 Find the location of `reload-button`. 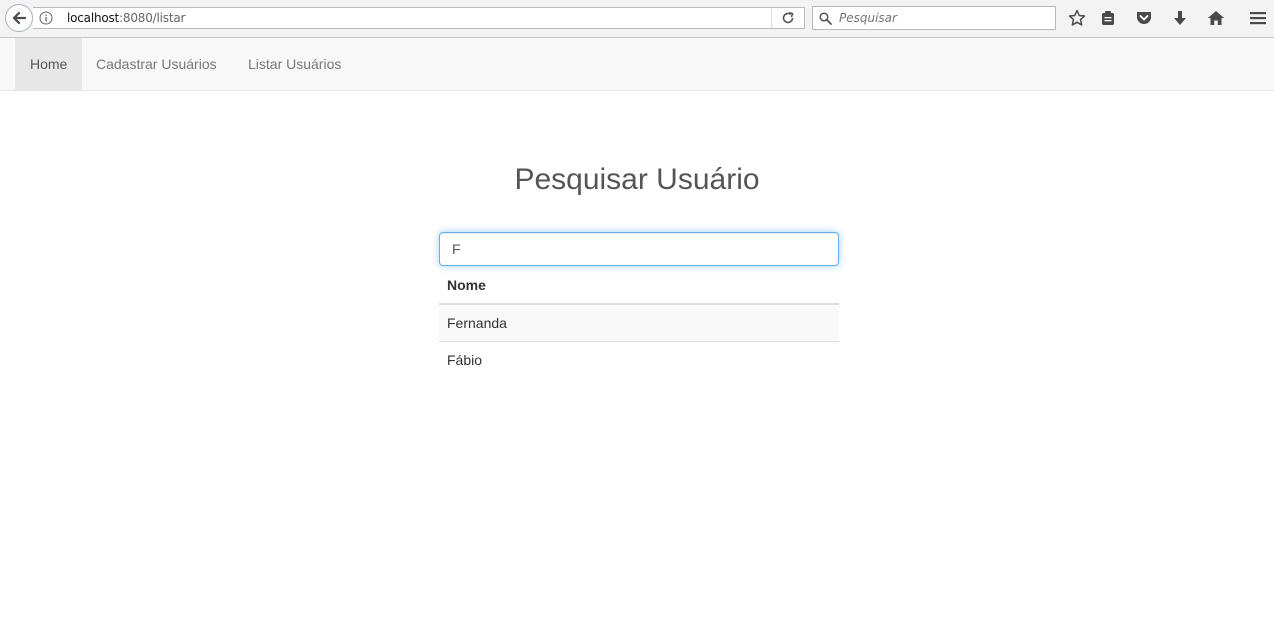

reload-button is located at coordinates (787, 18).